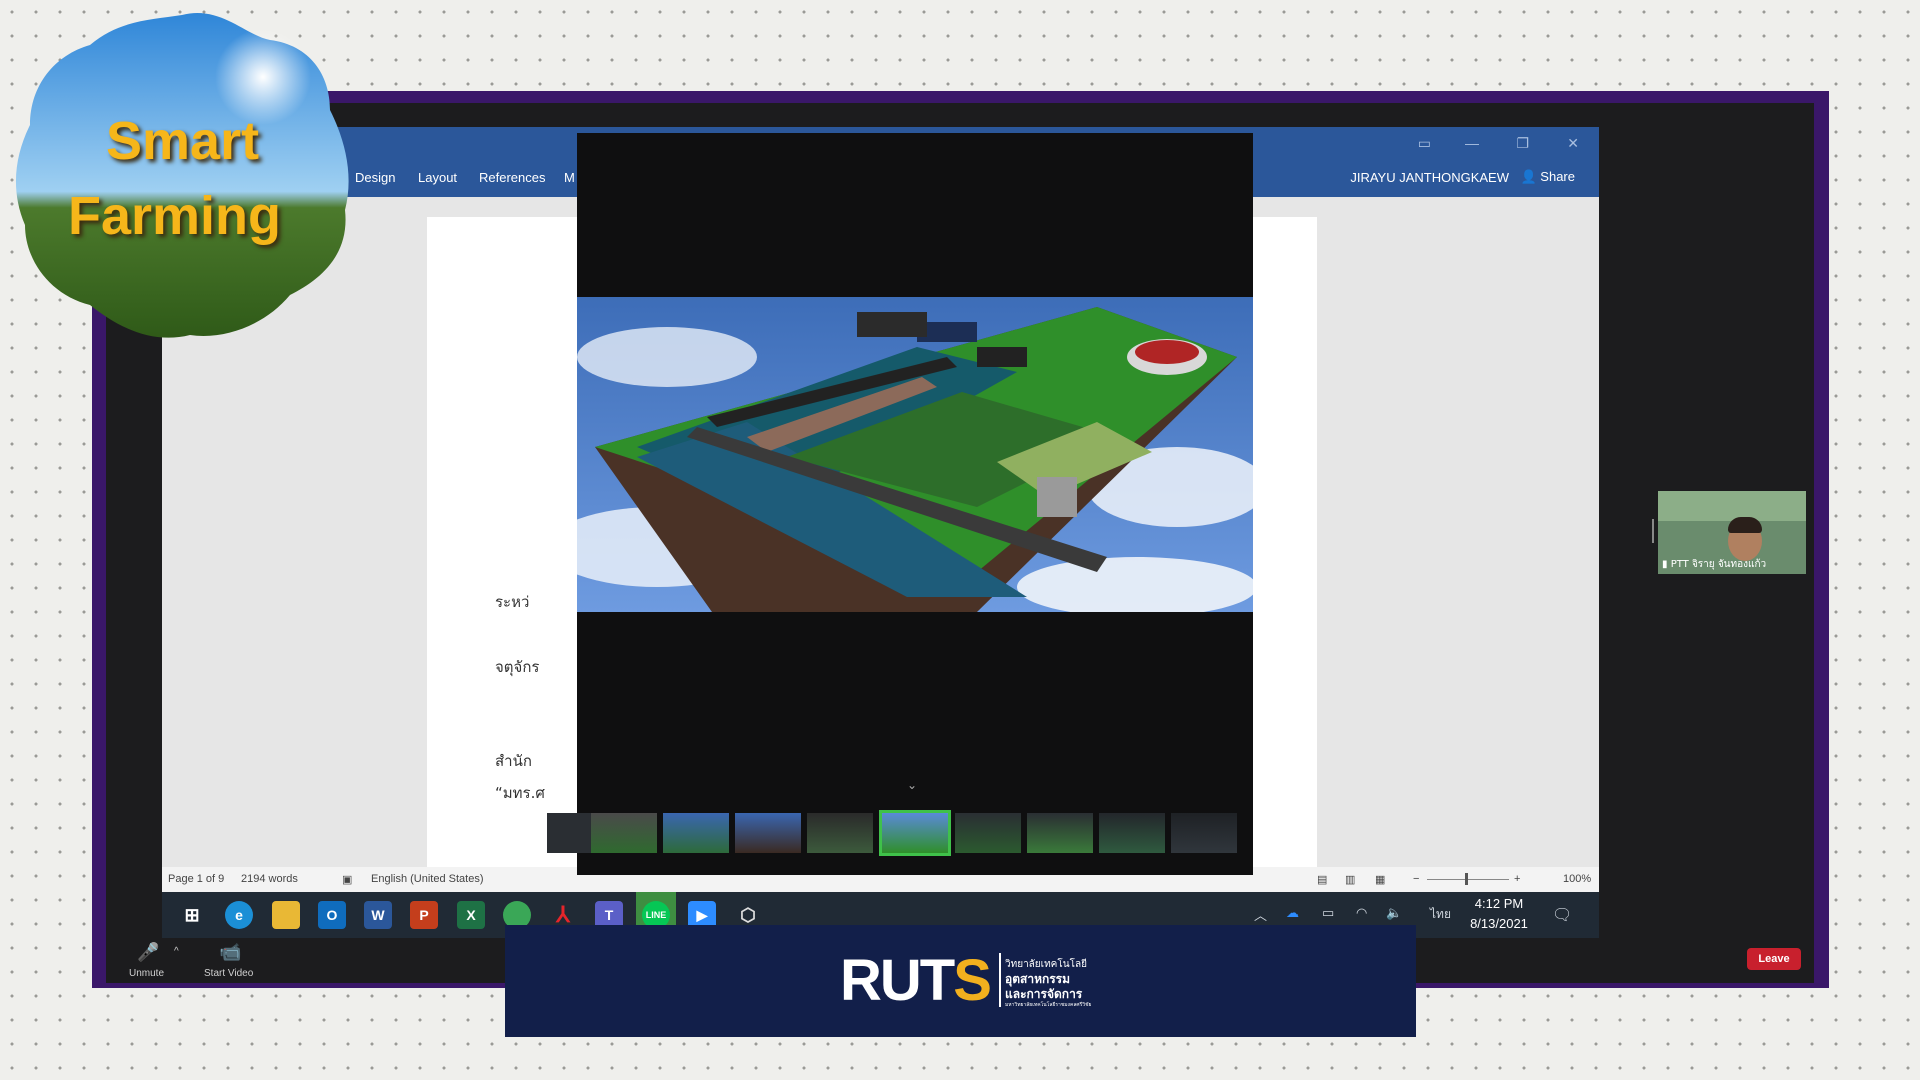  I want to click on signal-icon: ▮, so click(1666, 564).